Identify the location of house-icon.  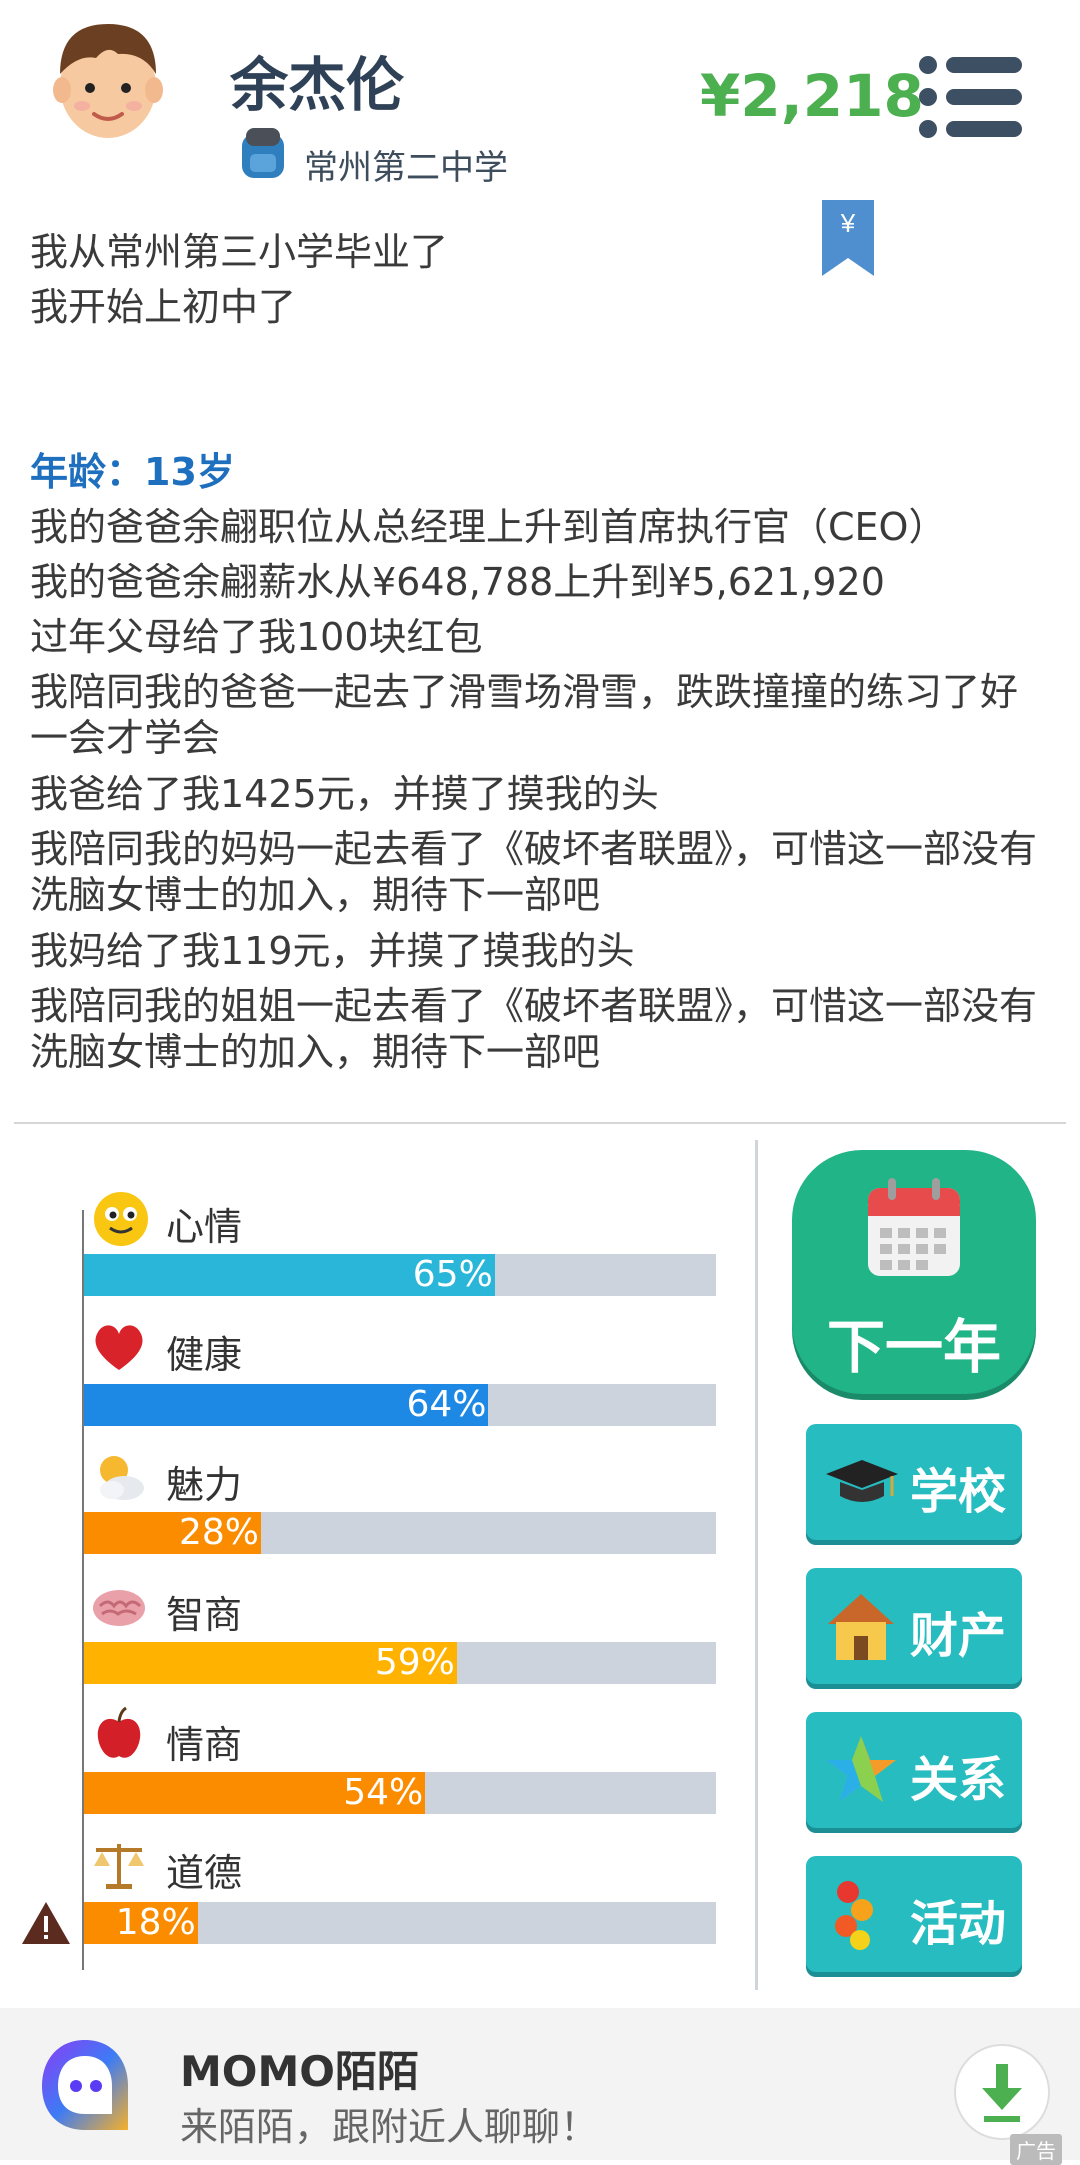
(861, 1627).